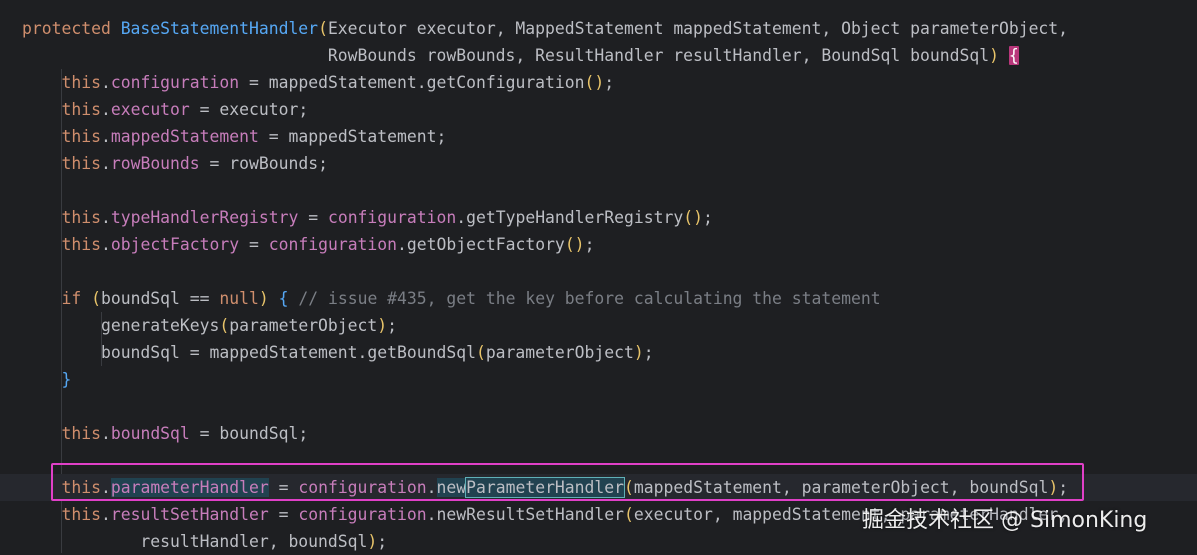  I want to click on watermark-text: 掘金技术社区 @ SimonKing, so click(1005, 520).